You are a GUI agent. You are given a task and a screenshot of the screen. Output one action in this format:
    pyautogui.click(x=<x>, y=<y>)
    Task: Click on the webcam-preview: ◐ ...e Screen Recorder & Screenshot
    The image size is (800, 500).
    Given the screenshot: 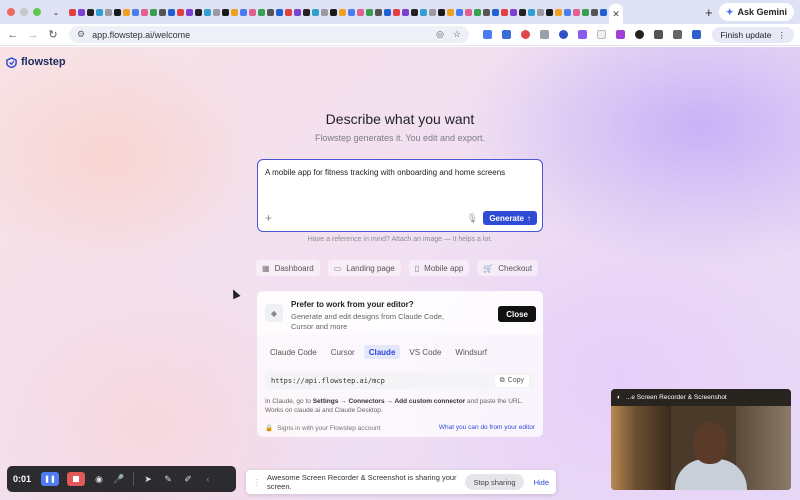 What is the action you would take?
    pyautogui.click(x=701, y=439)
    